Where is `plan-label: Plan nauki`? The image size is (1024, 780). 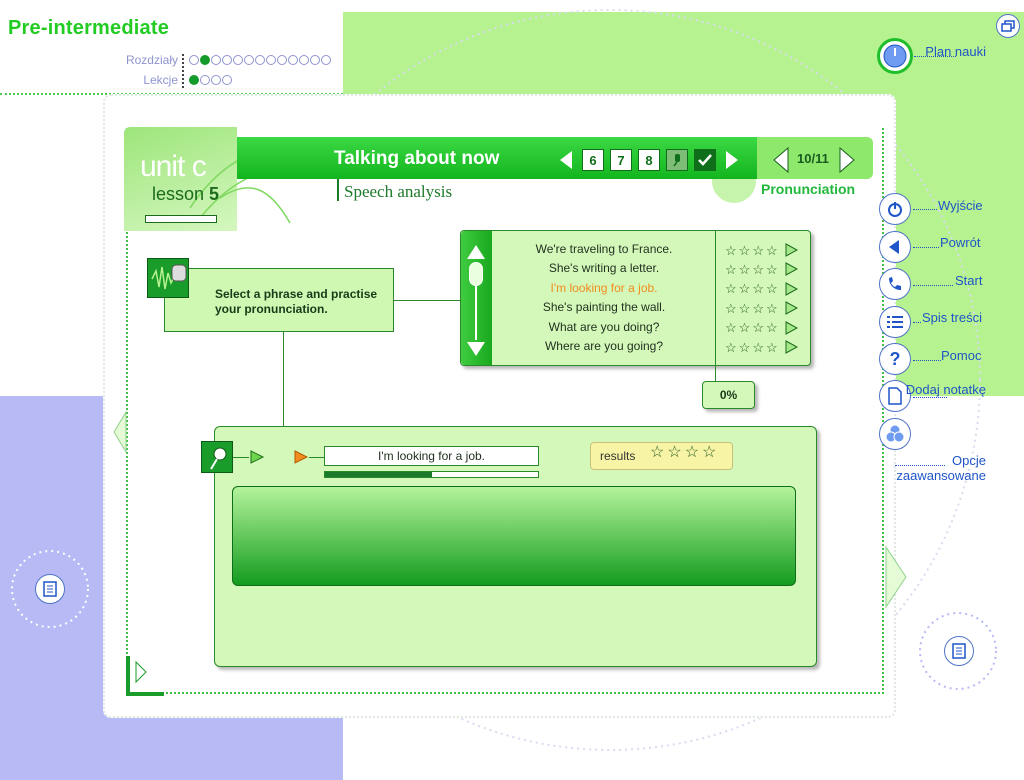 plan-label: Plan nauki is located at coordinates (943, 52).